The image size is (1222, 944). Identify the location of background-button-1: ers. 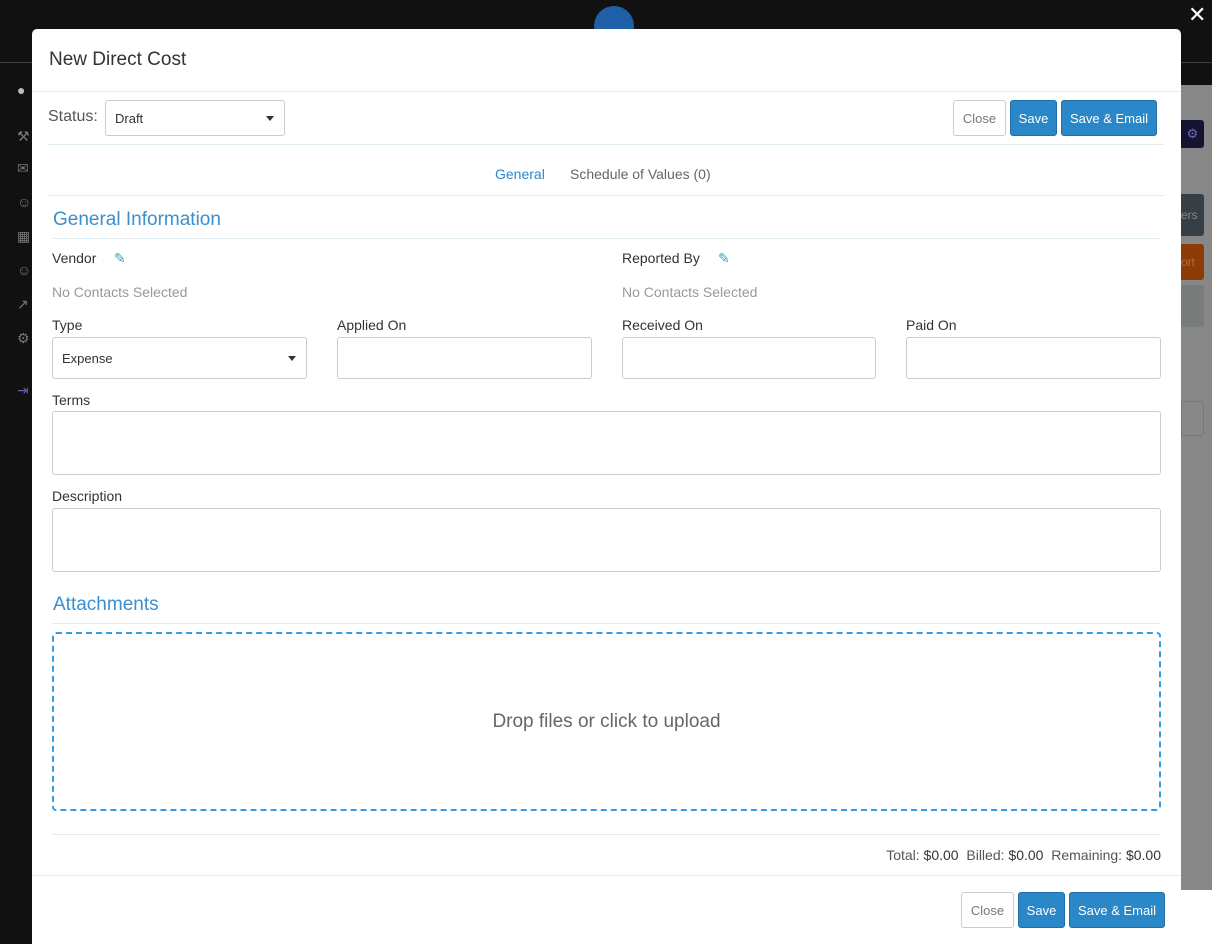
(1192, 215).